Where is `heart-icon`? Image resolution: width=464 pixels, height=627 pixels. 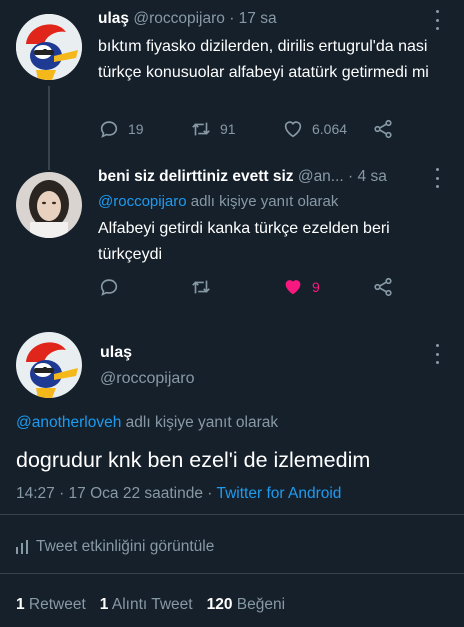
heart-icon is located at coordinates (293, 129).